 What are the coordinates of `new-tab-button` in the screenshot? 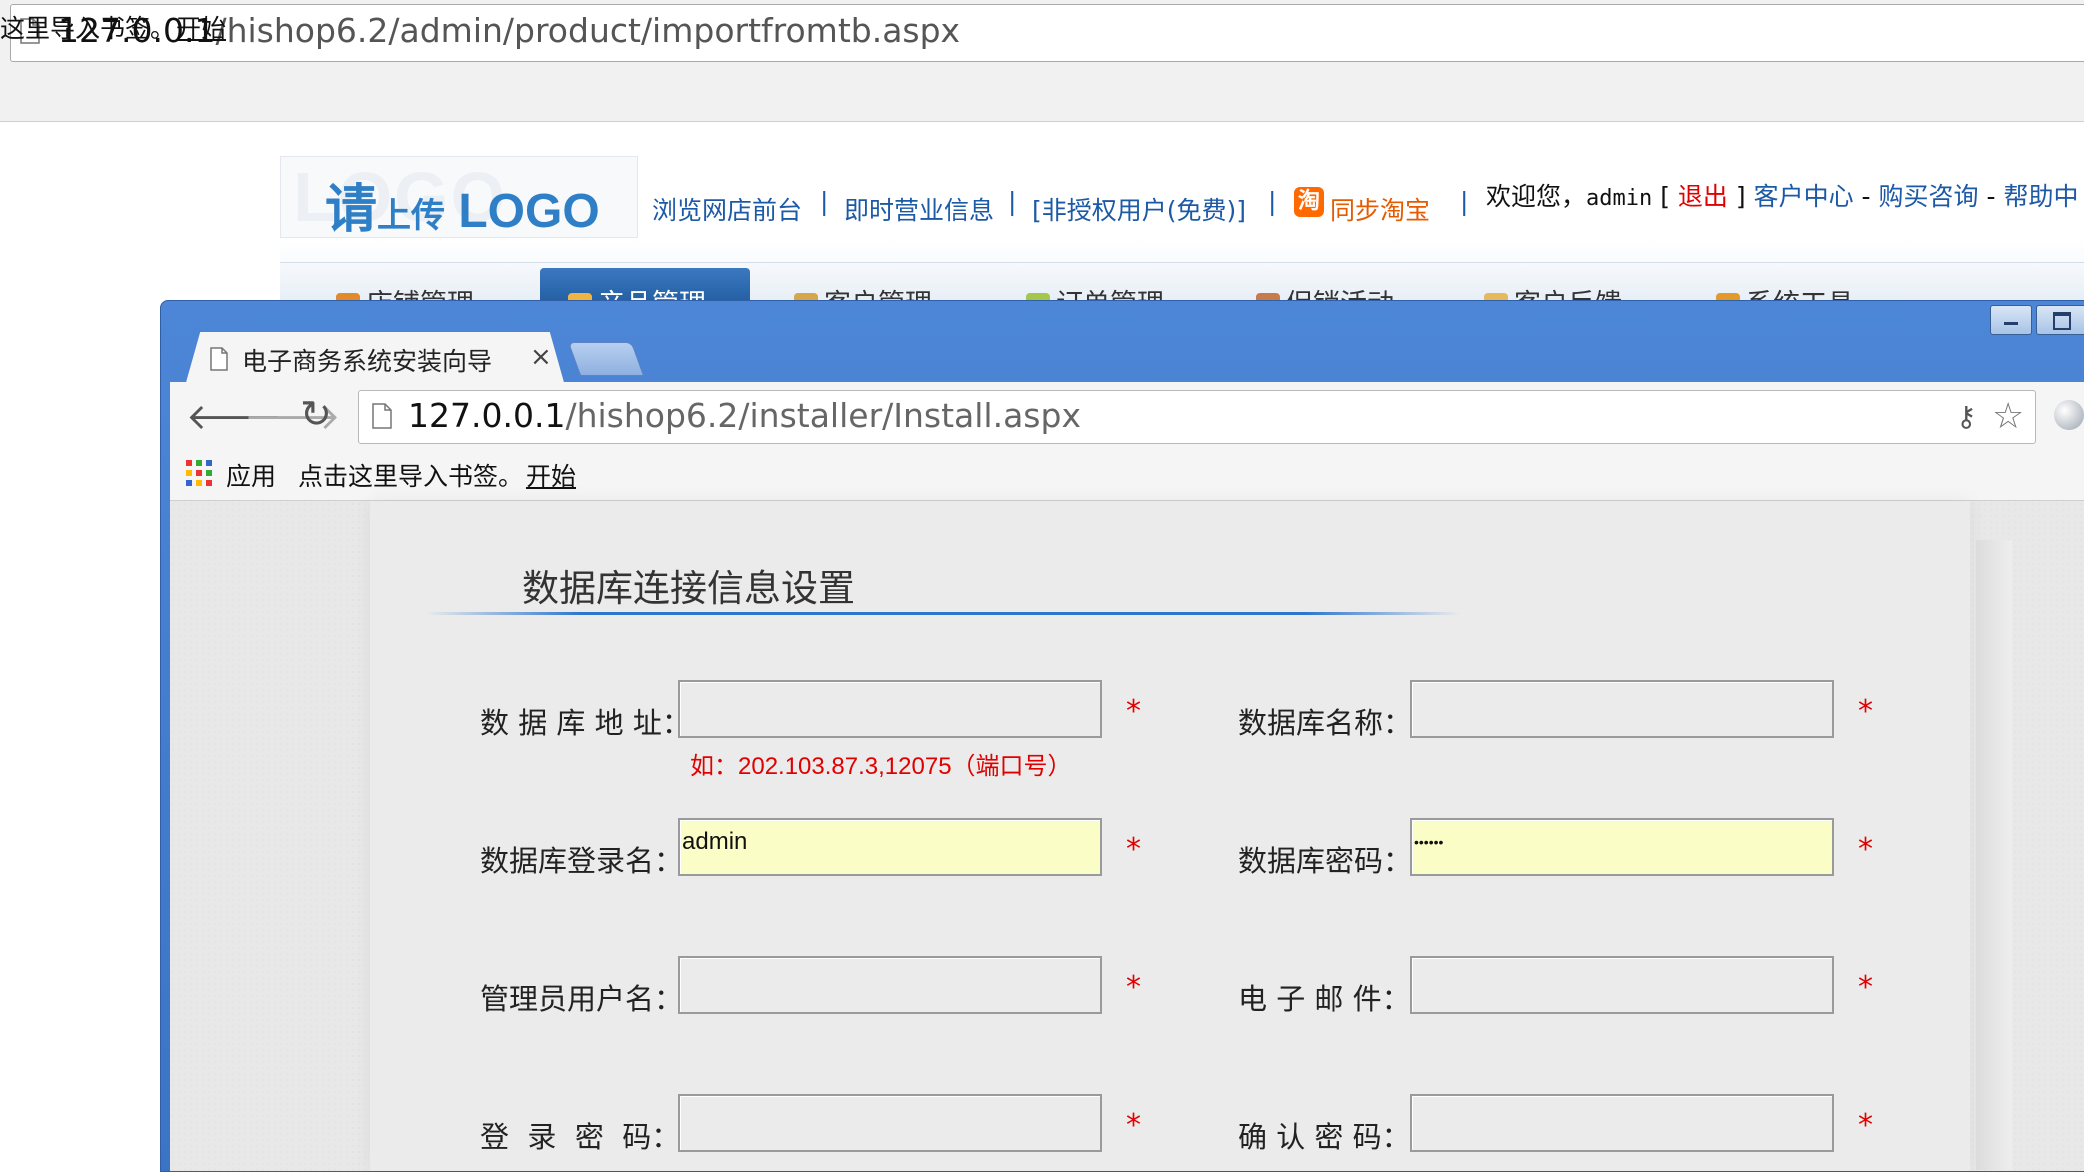 It's located at (606, 359).